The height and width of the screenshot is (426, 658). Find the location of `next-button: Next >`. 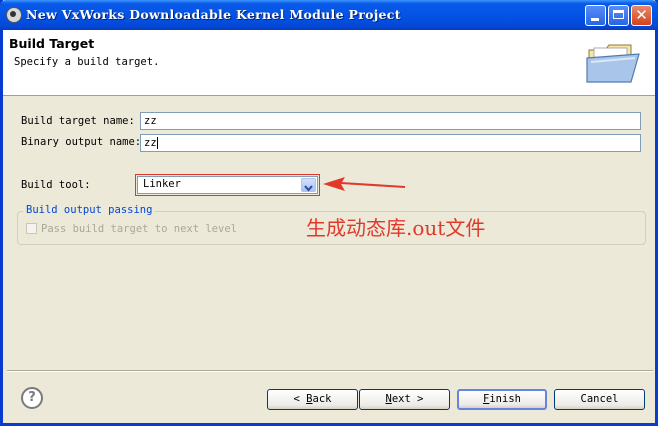

next-button: Next > is located at coordinates (404, 399).